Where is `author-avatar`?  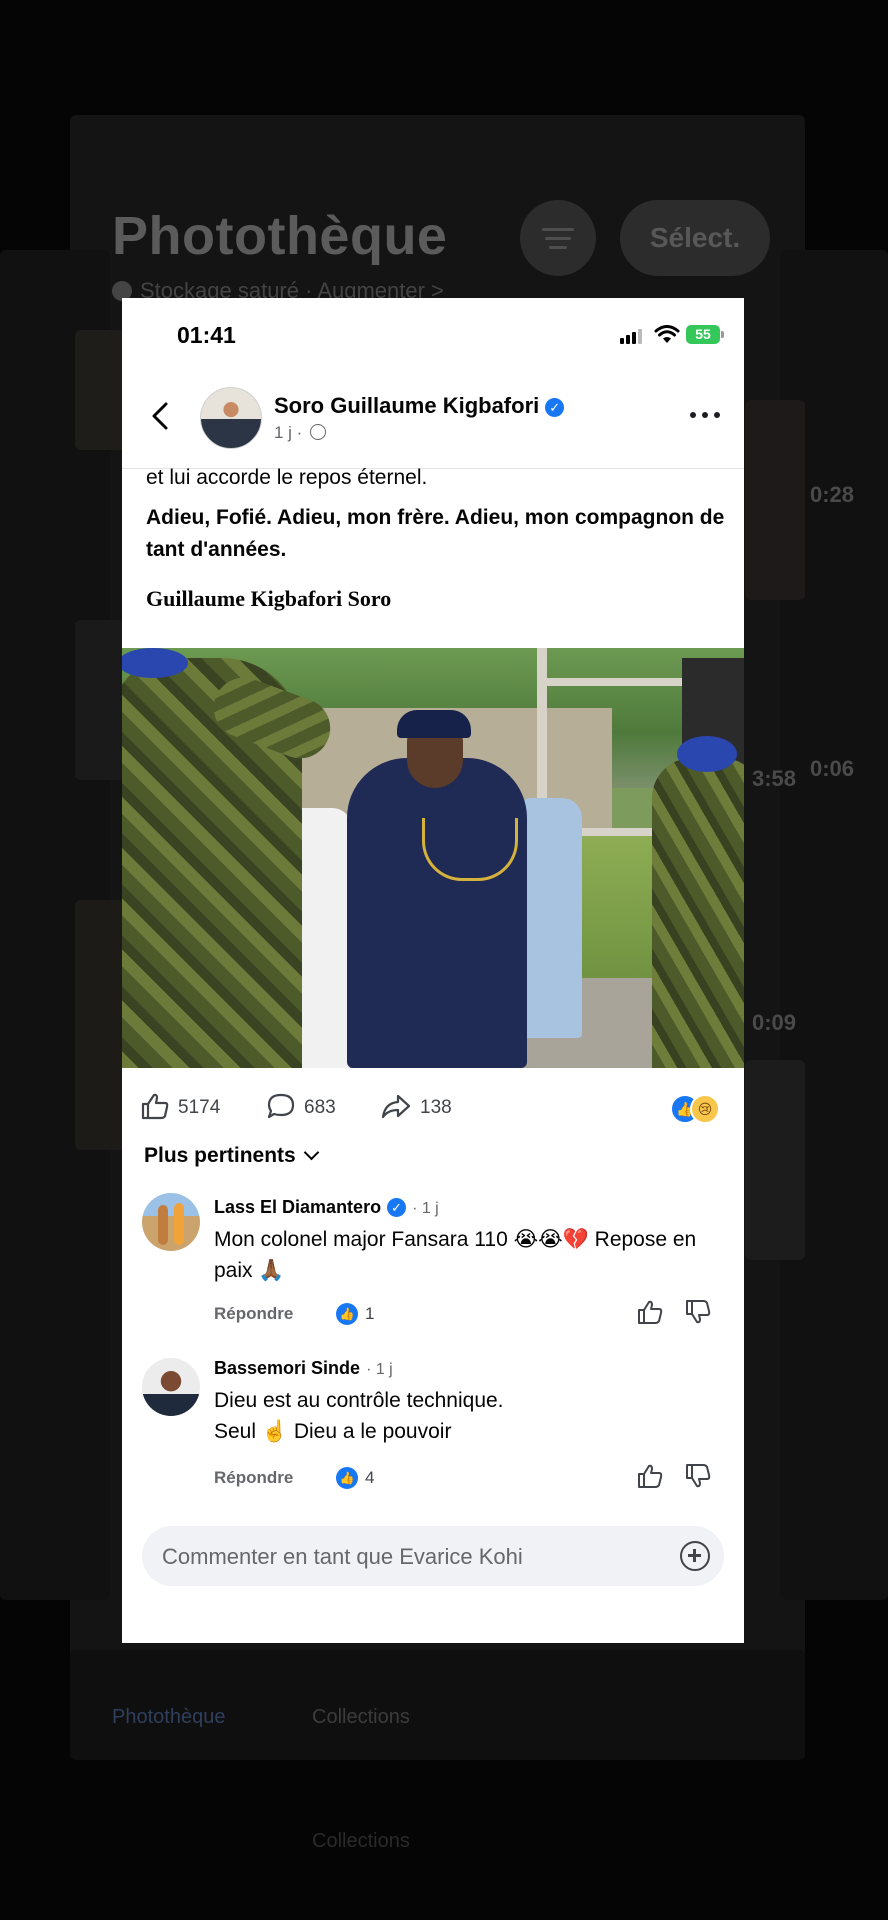 author-avatar is located at coordinates (231, 418).